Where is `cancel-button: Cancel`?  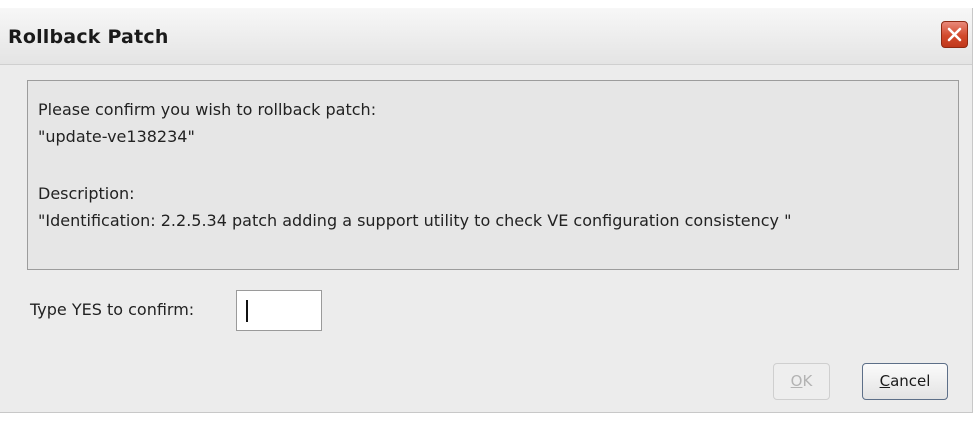
cancel-button: Cancel is located at coordinates (905, 381).